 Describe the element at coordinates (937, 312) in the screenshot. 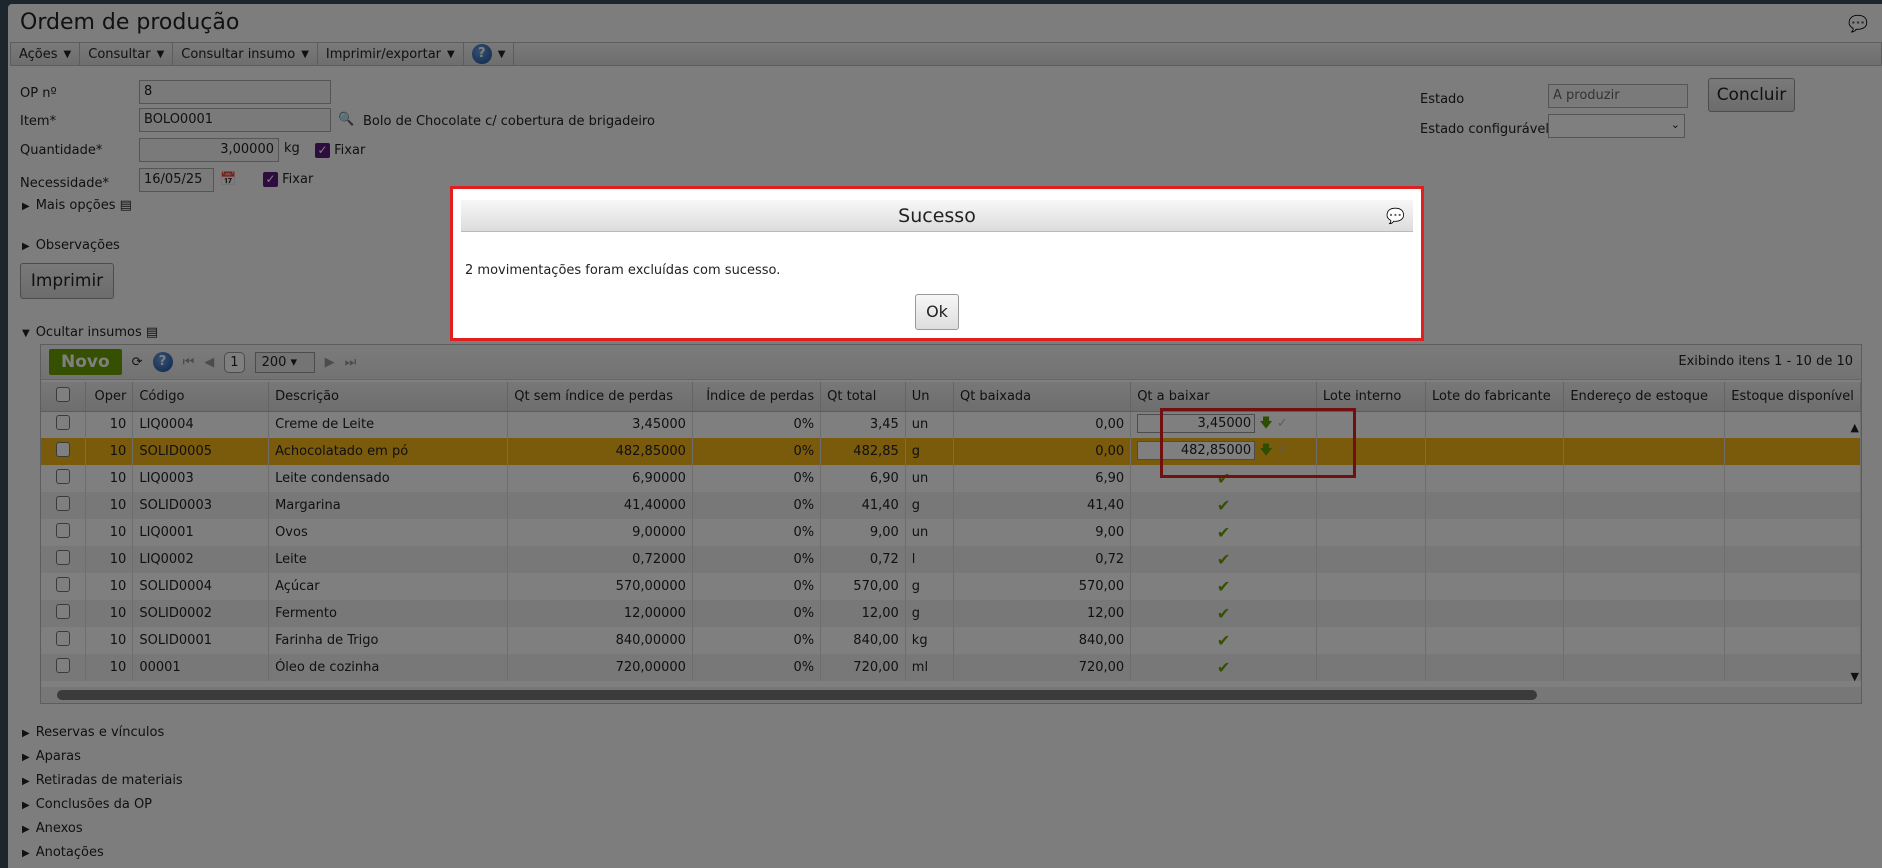

I see `ok-button: Ok` at that location.